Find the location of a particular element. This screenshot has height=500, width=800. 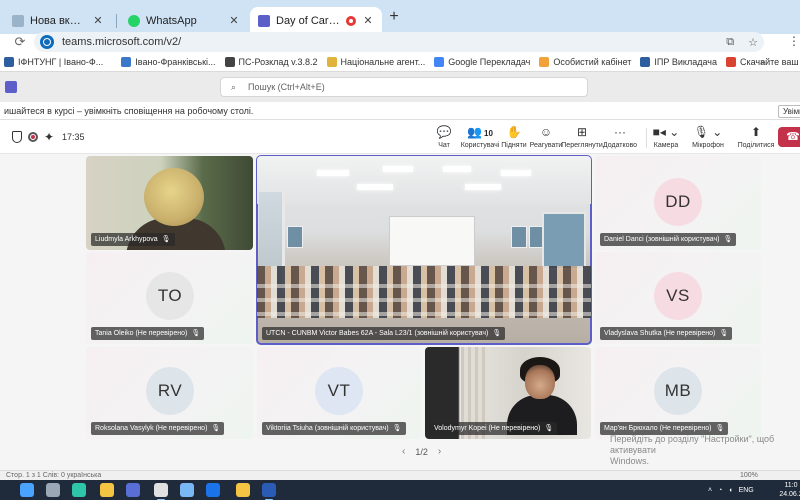

participant-name: Volodymyr Kopei (Не перевірено) 🎙 is located at coordinates (494, 428).